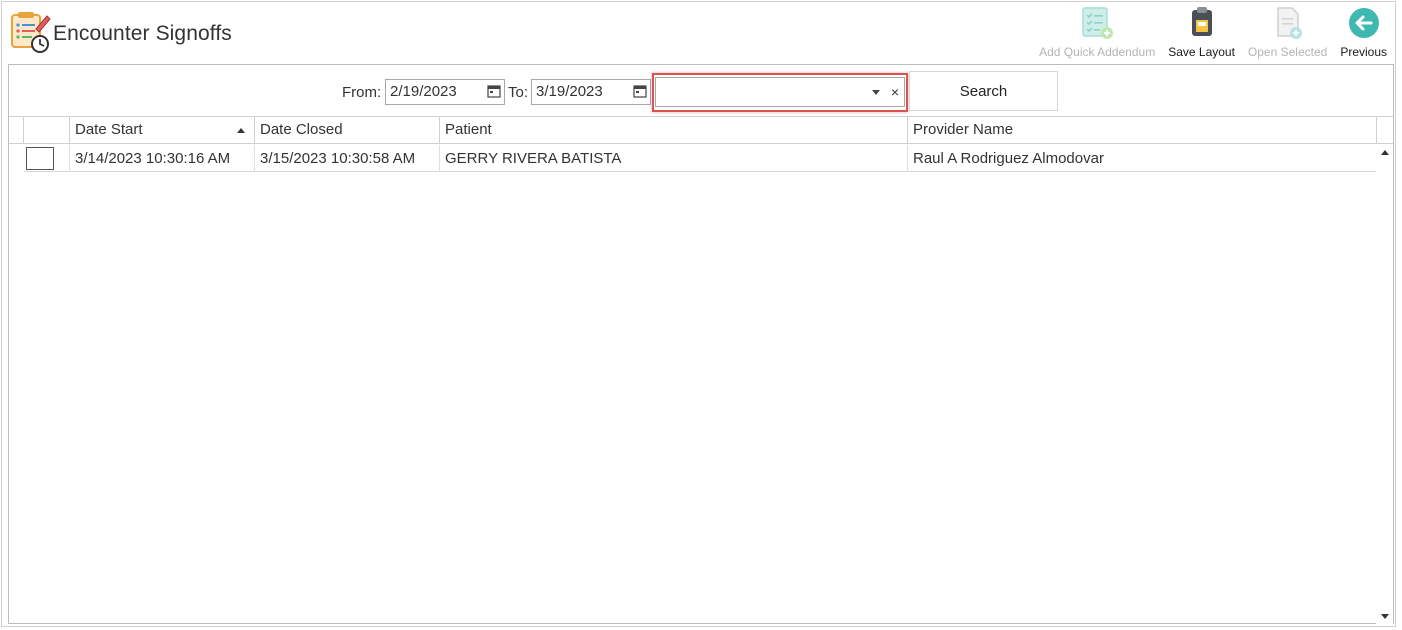 Image resolution: width=1402 pixels, height=630 pixels. What do you see at coordinates (162, 158) in the screenshot?
I see `cell-date-start: 3/14/2023 10:30:16 AM` at bounding box center [162, 158].